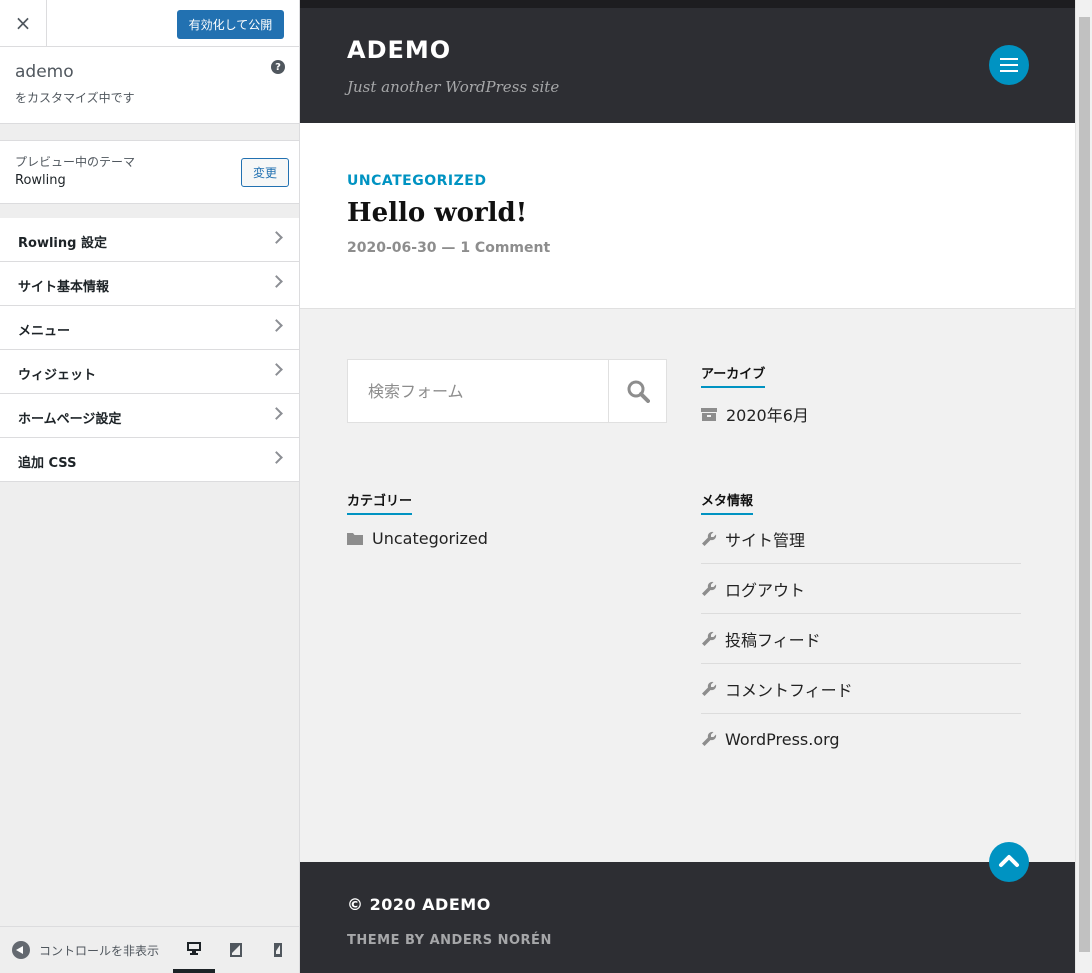  I want to click on post-meta: 2020-06-30 — 1 Comment, so click(448, 248).